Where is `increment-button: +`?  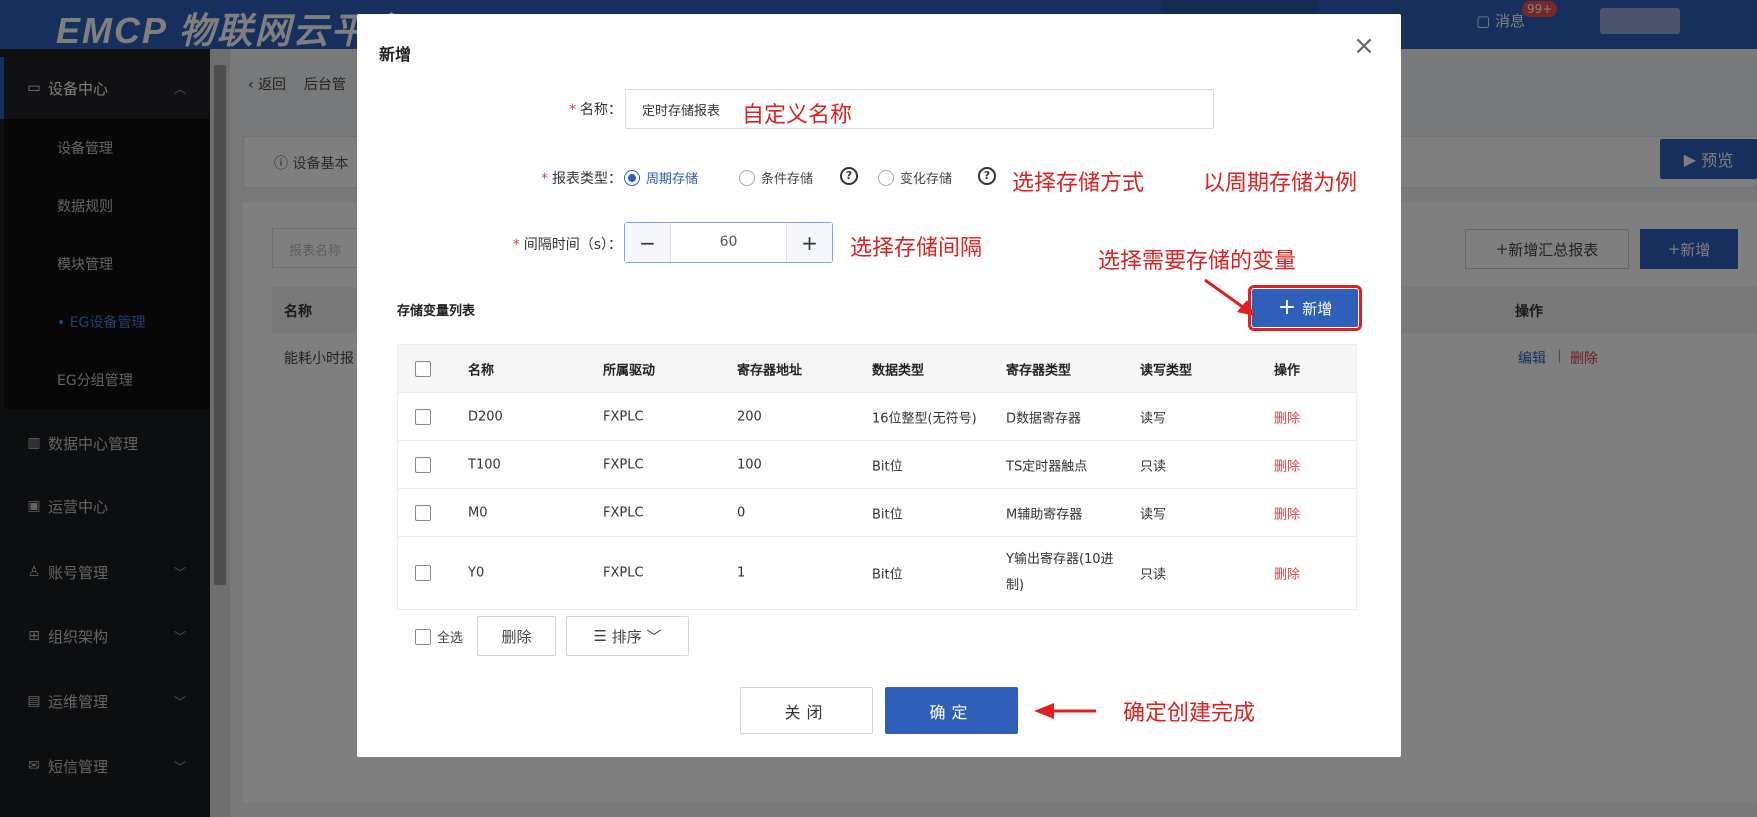
increment-button: + is located at coordinates (809, 242).